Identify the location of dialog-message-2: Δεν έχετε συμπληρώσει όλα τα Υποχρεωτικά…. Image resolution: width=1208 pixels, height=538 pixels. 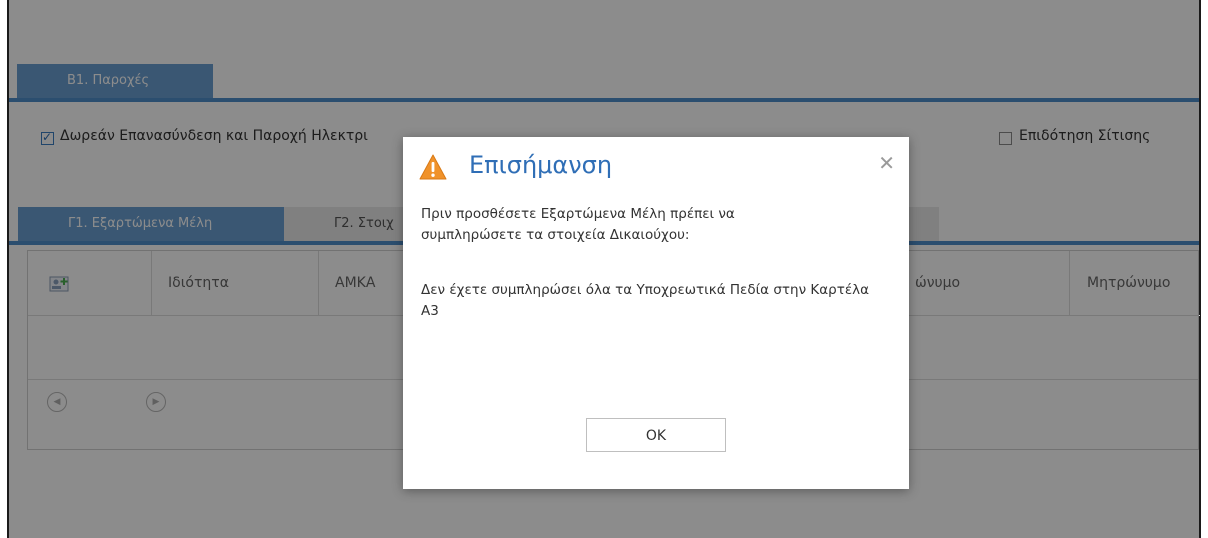
(645, 300).